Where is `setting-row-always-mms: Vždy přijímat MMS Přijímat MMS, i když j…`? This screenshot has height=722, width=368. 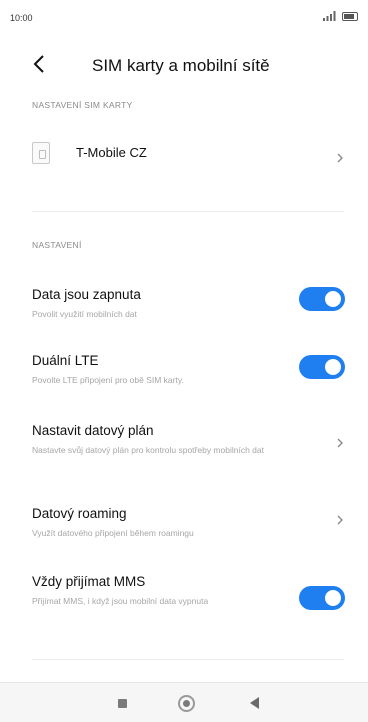 setting-row-always-mms: Vždy přijímat MMS Přijímat MMS, i když j… is located at coordinates (184, 600).